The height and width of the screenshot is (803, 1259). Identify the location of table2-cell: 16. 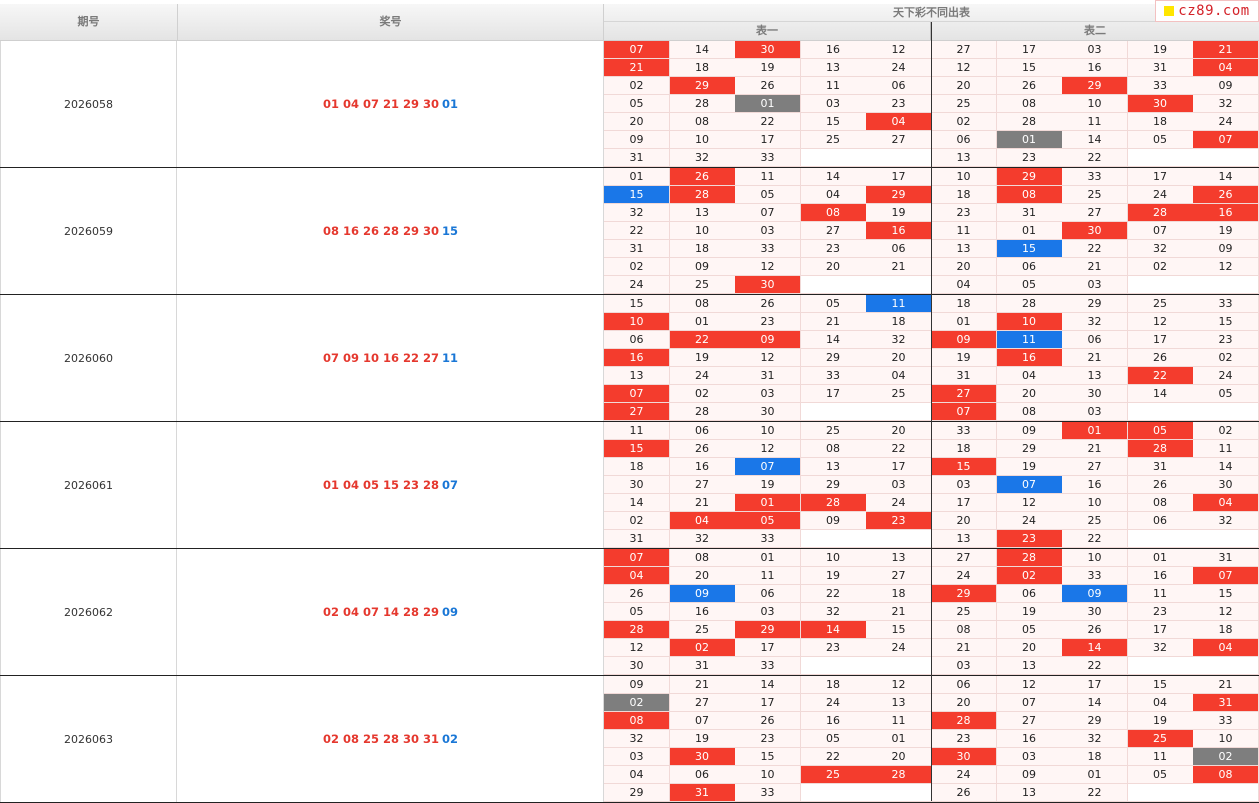
(1095, 68).